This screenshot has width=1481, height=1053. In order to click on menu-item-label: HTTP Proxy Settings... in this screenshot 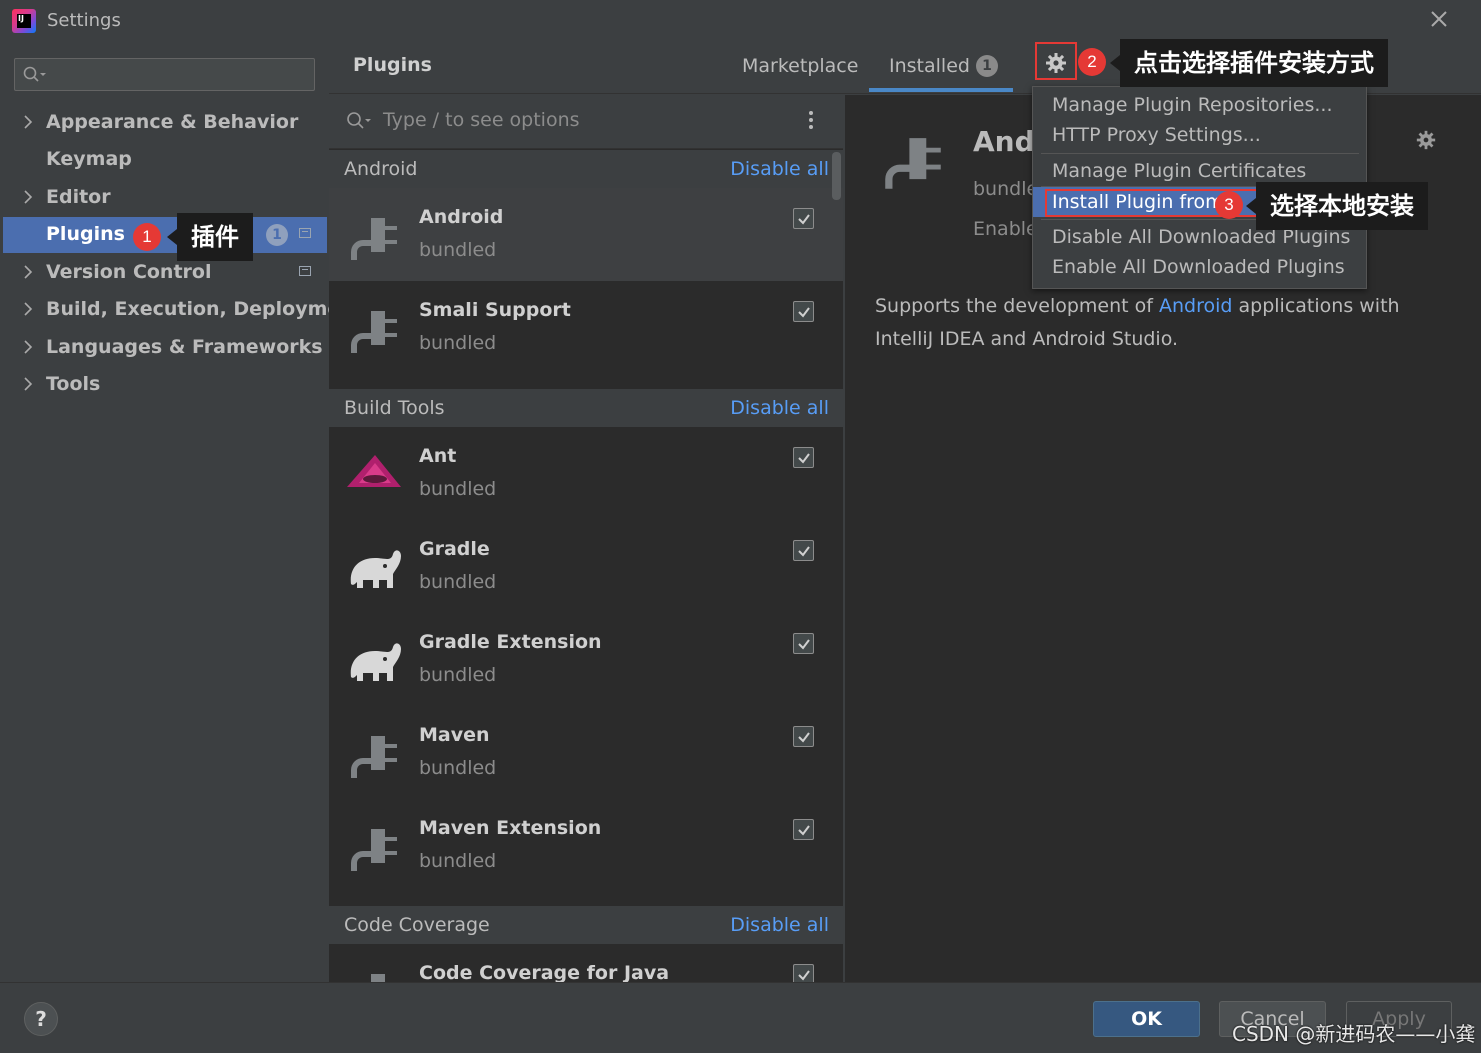, I will do `click(1156, 135)`.